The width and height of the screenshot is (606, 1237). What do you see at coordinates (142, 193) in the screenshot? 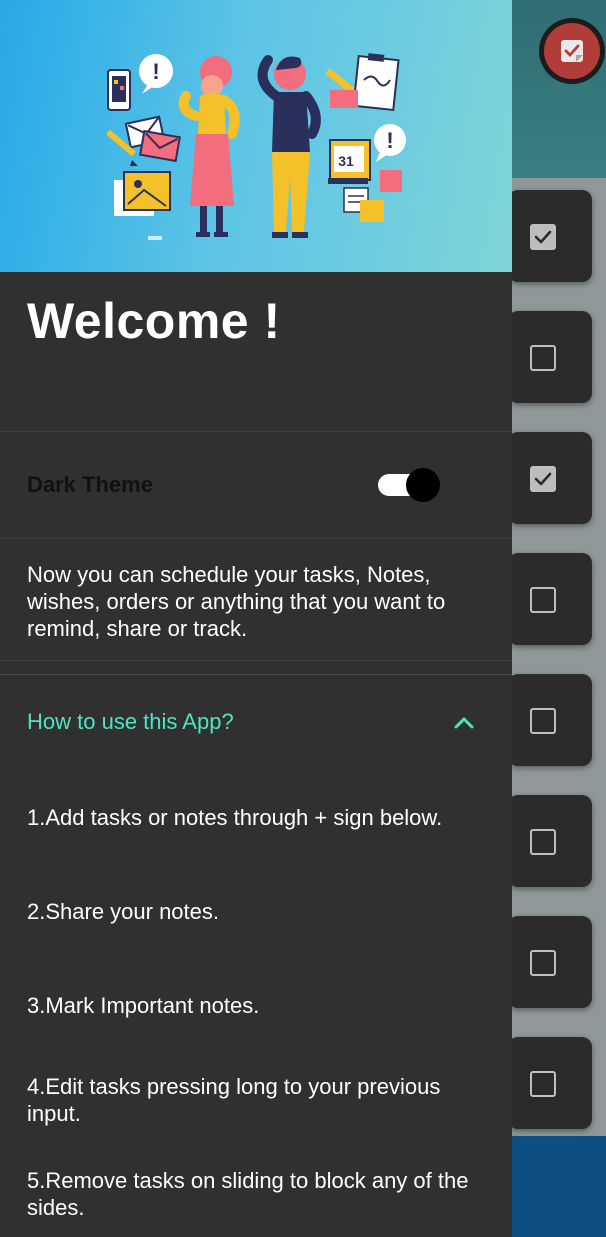
I see `image-icon` at bounding box center [142, 193].